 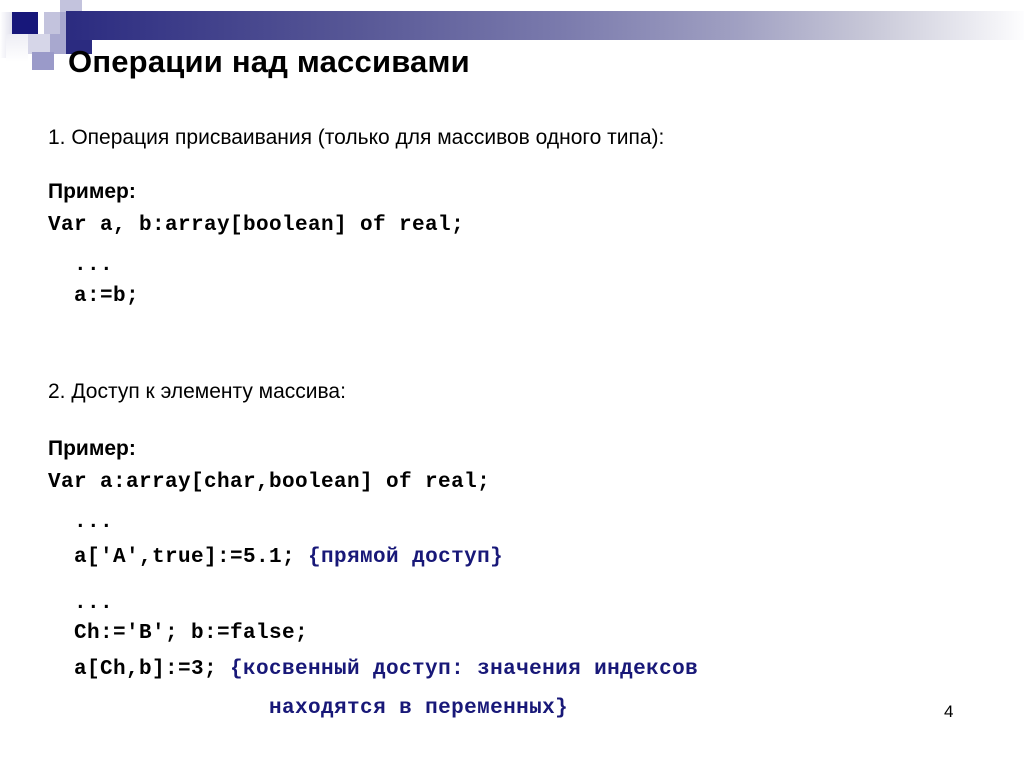 I want to click on slide-header-band, so click(x=512, y=35).